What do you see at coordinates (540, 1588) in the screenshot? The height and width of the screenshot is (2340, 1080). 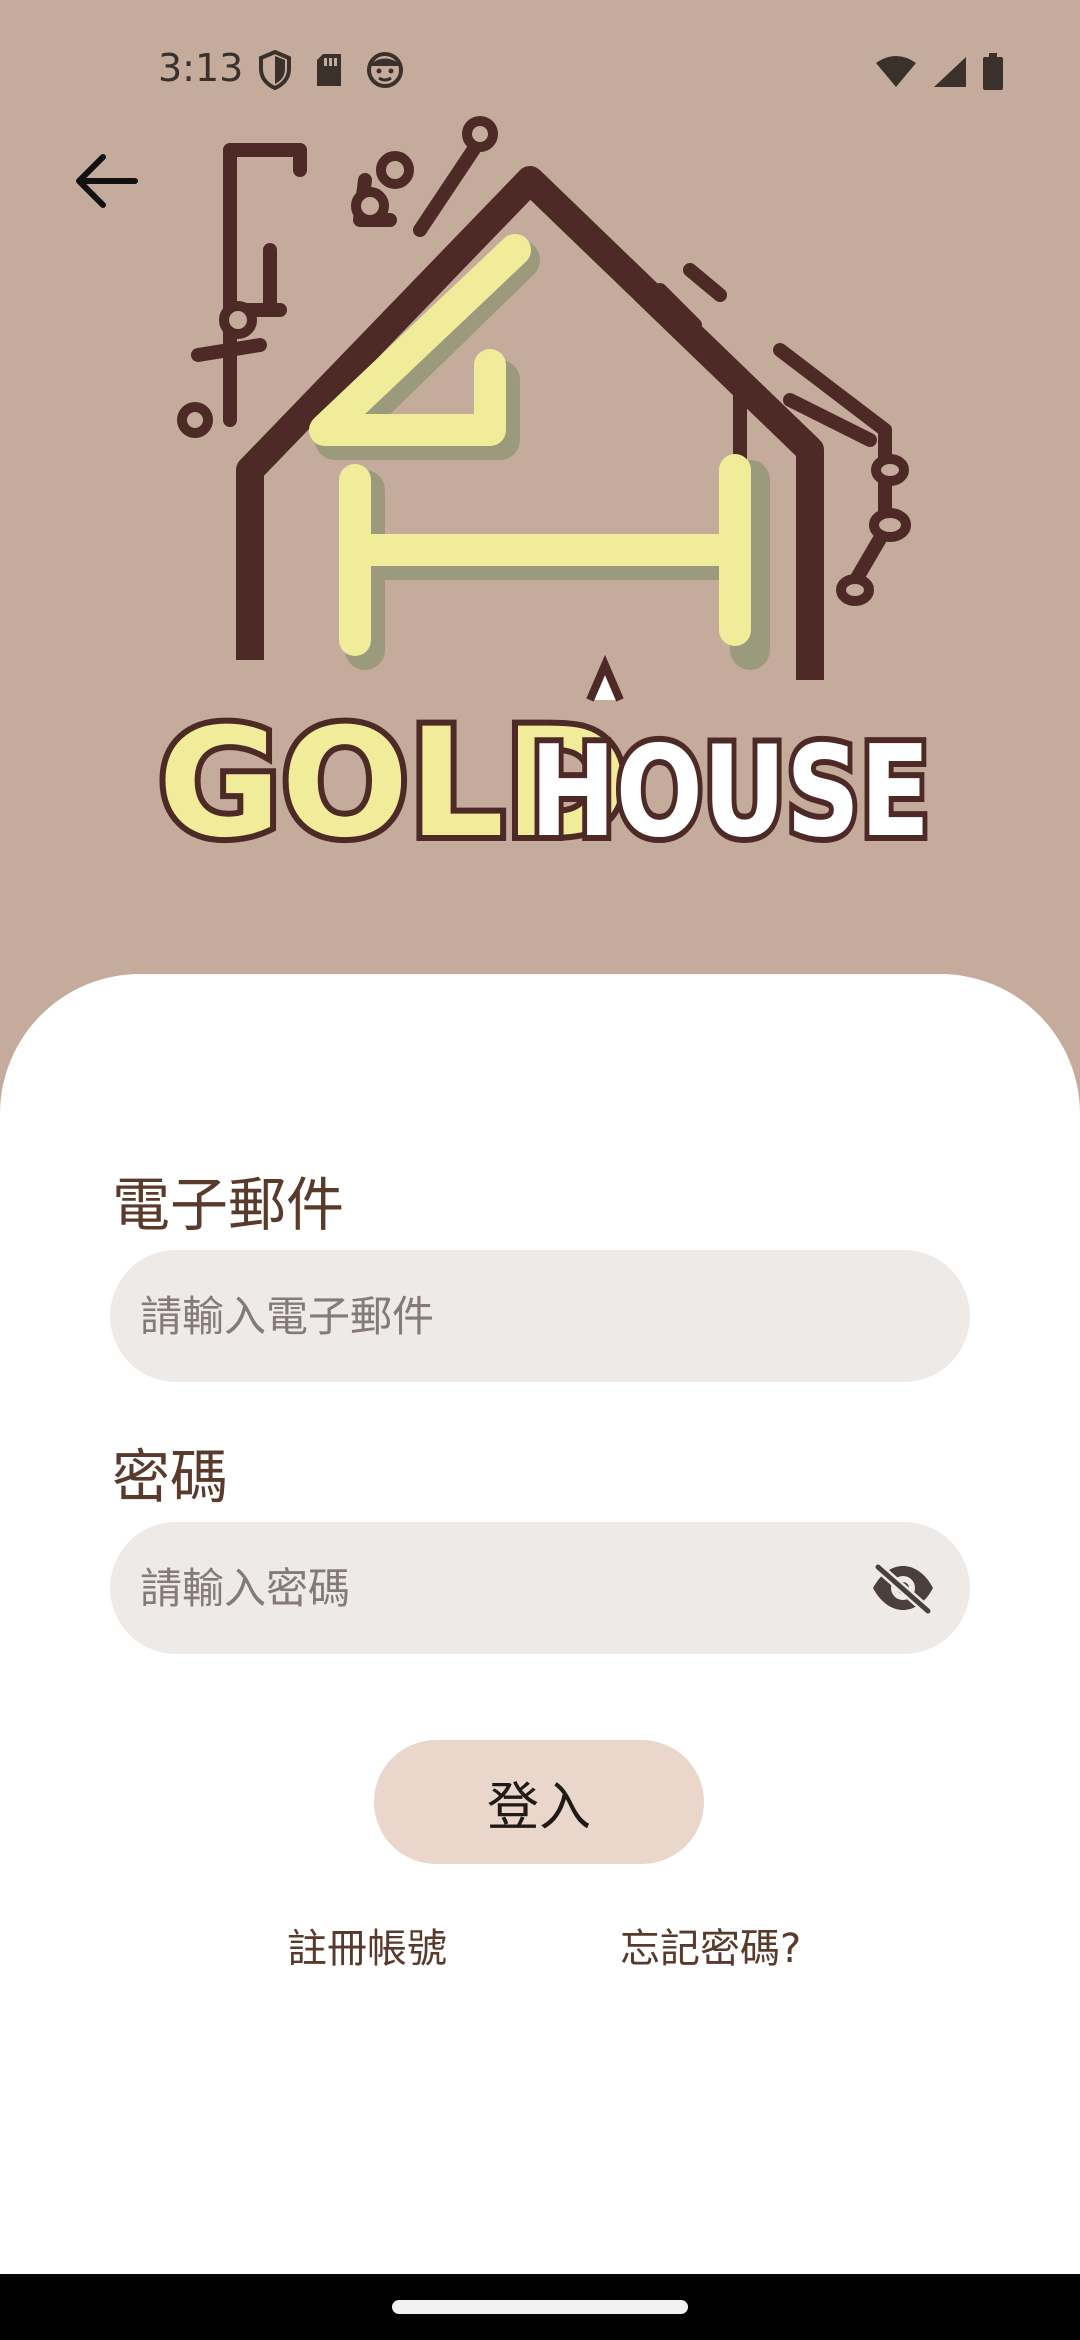 I see `password-field` at bounding box center [540, 1588].